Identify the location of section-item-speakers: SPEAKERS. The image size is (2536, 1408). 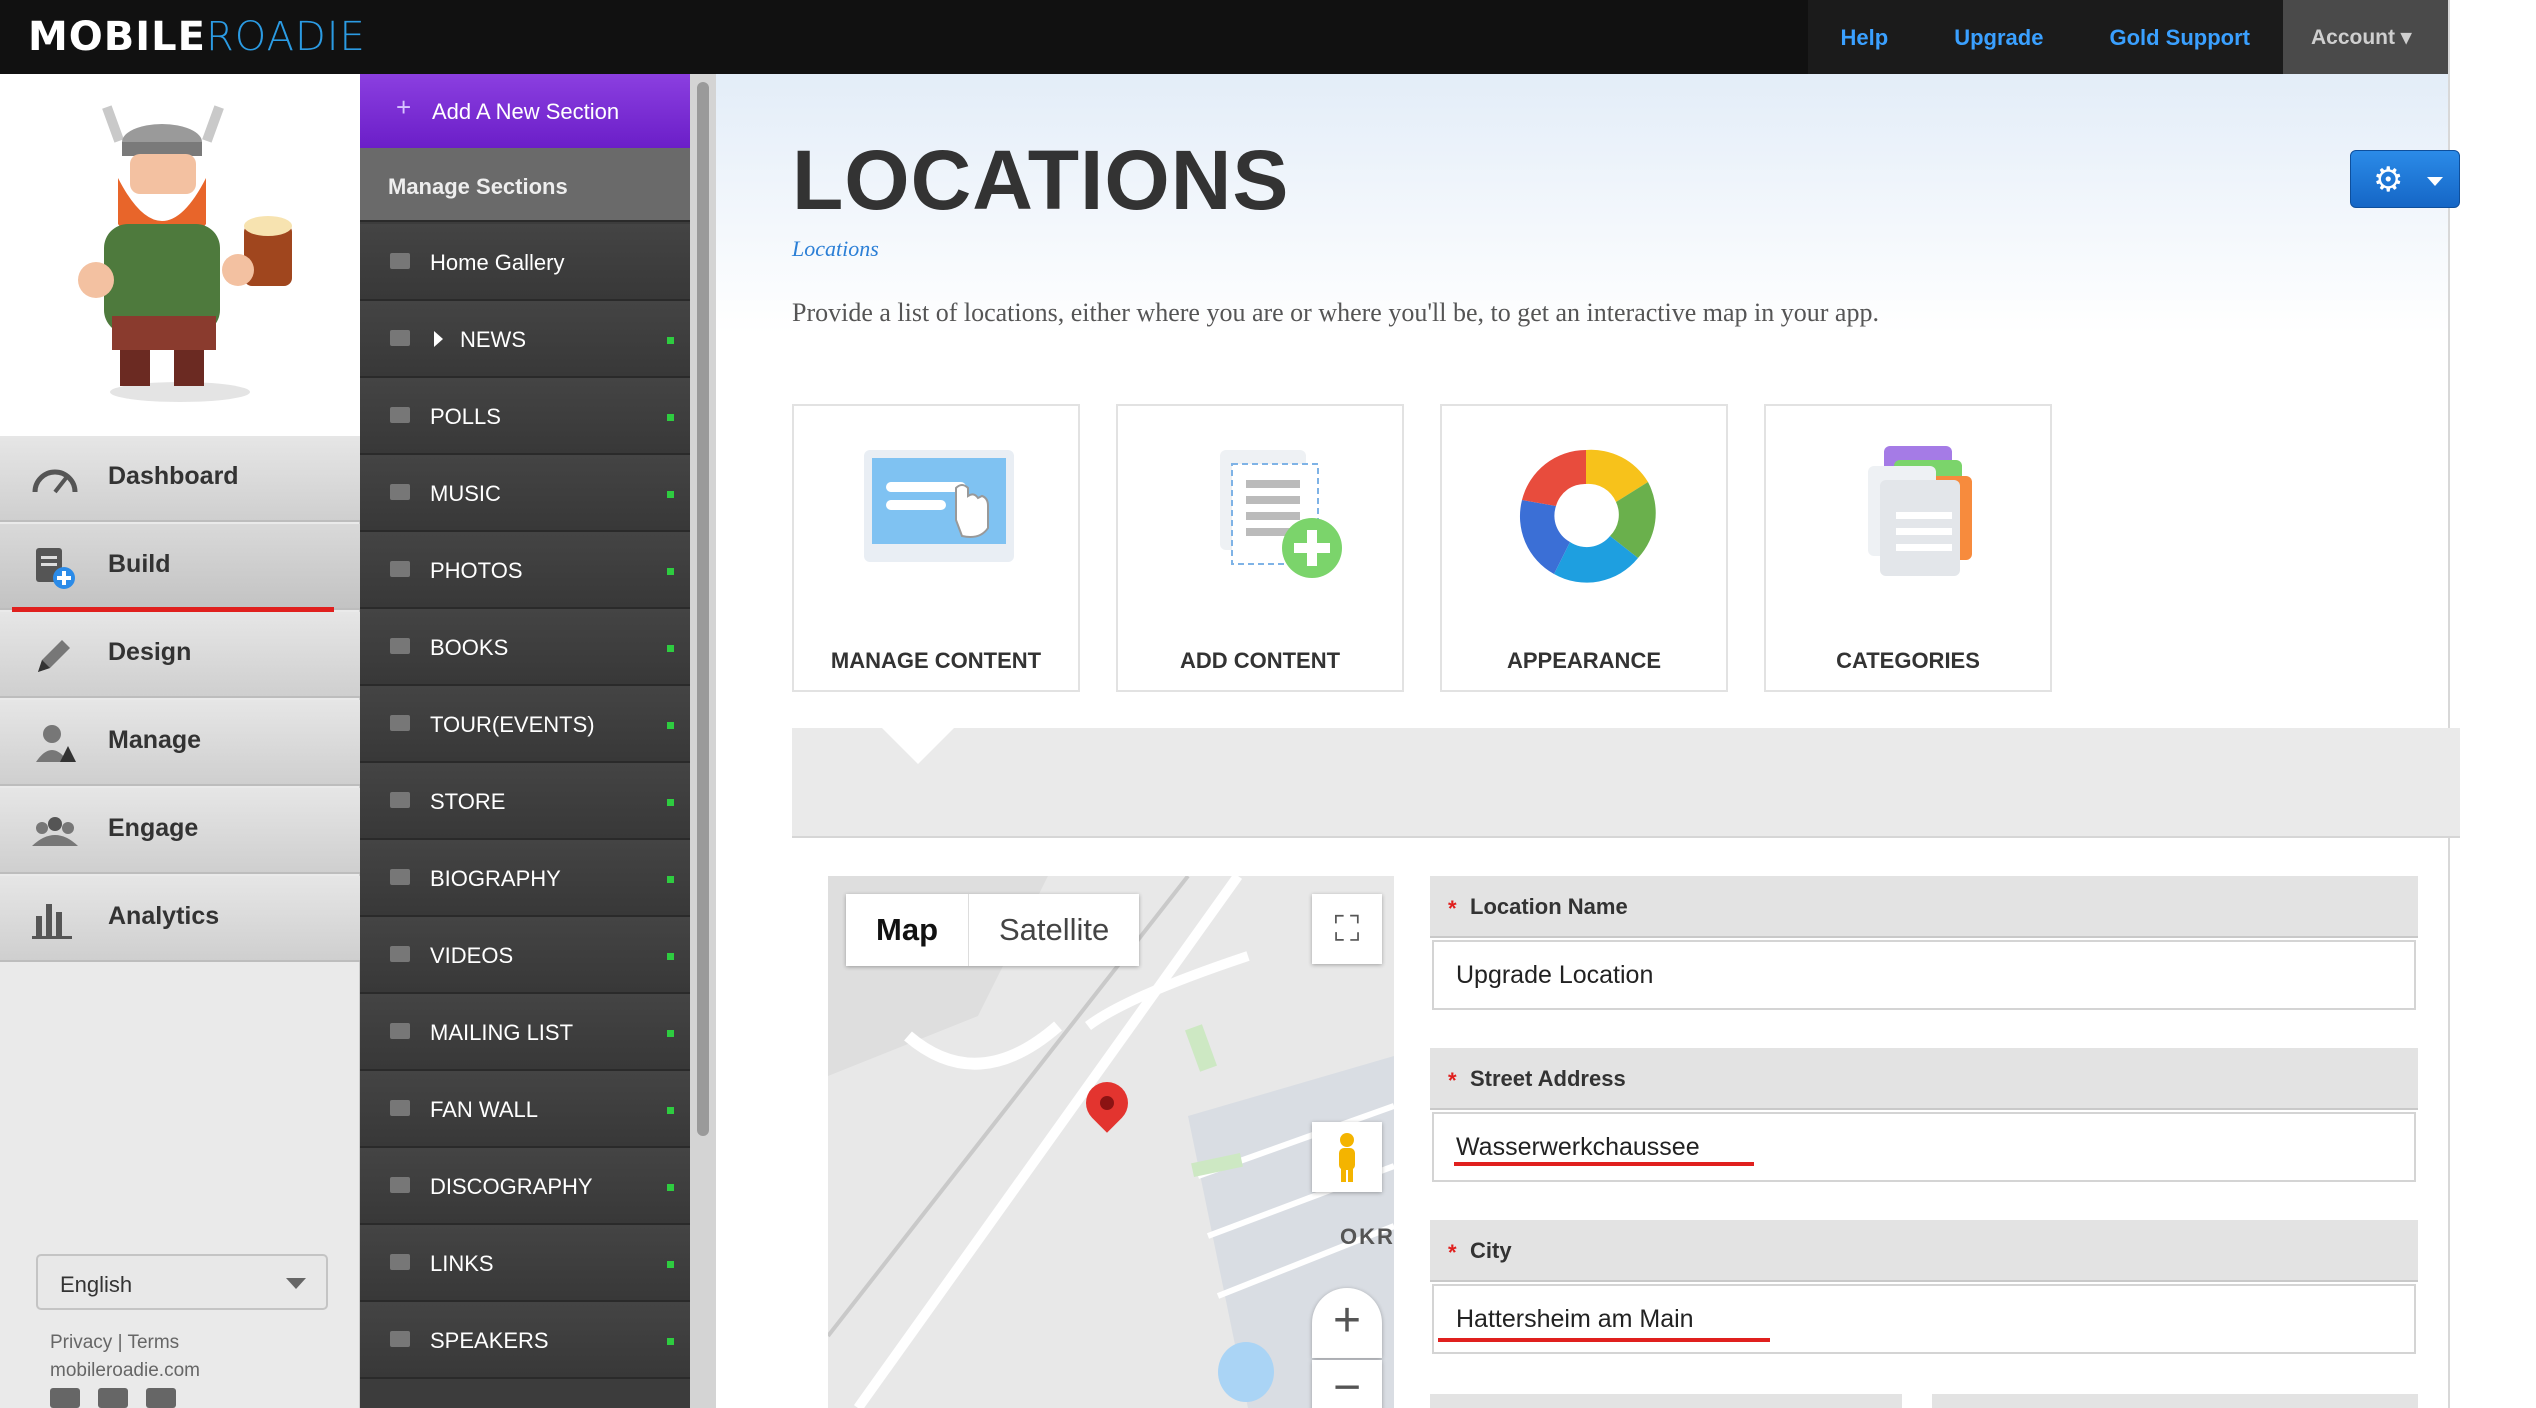
(525, 1340).